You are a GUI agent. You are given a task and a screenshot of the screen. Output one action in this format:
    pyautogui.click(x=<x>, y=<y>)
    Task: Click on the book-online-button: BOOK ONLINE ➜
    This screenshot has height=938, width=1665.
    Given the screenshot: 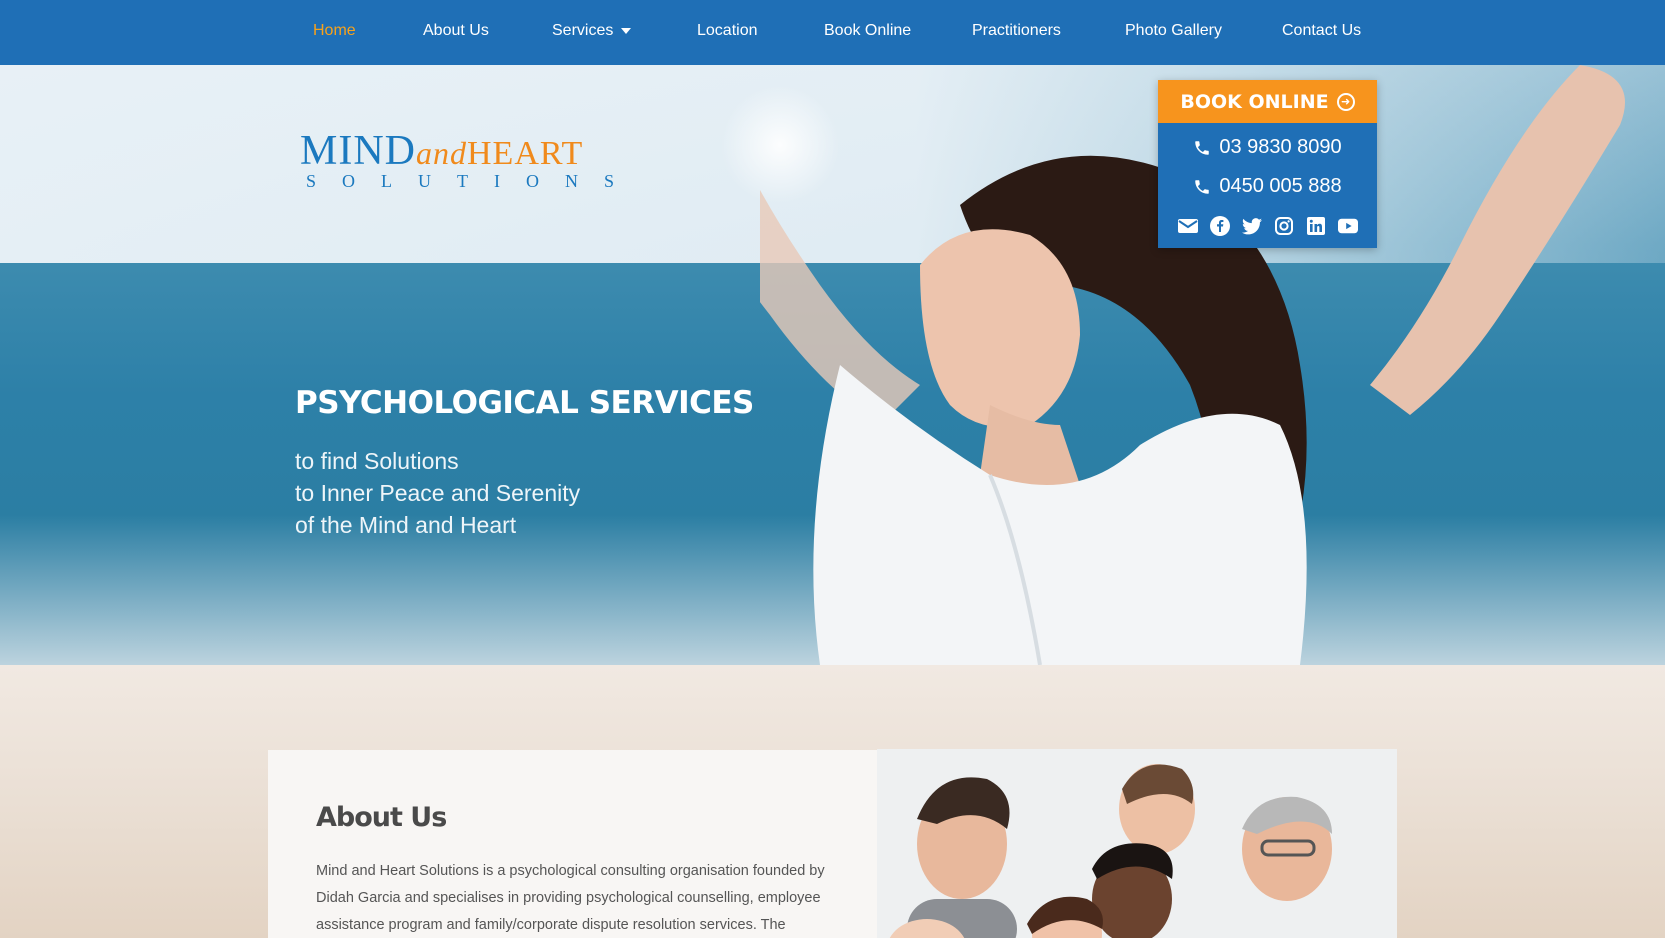 What is the action you would take?
    pyautogui.click(x=1267, y=101)
    